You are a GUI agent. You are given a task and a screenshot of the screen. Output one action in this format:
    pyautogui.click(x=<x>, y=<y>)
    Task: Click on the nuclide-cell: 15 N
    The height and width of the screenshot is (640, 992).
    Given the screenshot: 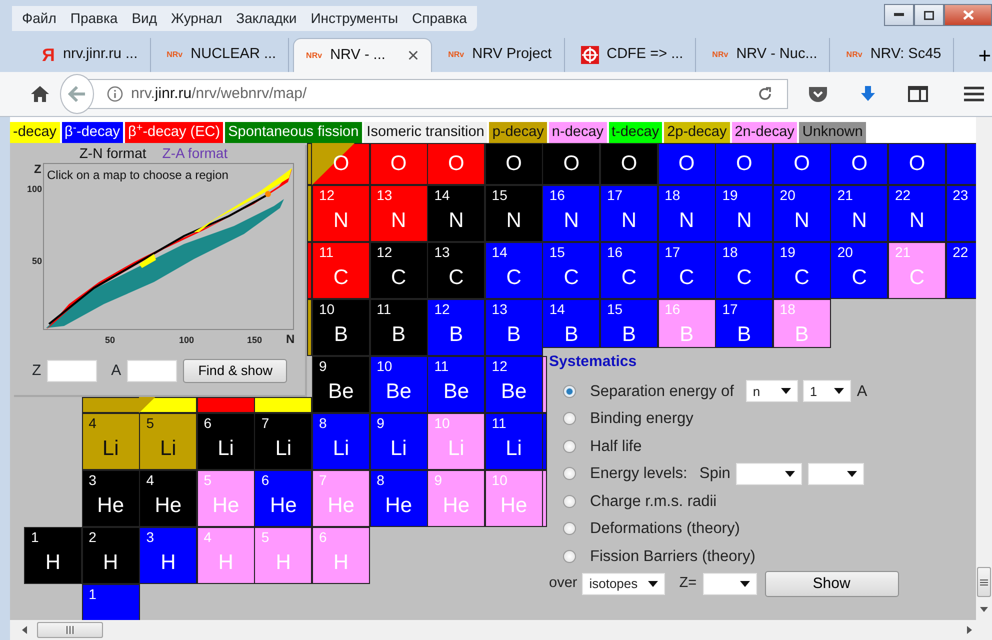 What is the action you would take?
    pyautogui.click(x=513, y=213)
    